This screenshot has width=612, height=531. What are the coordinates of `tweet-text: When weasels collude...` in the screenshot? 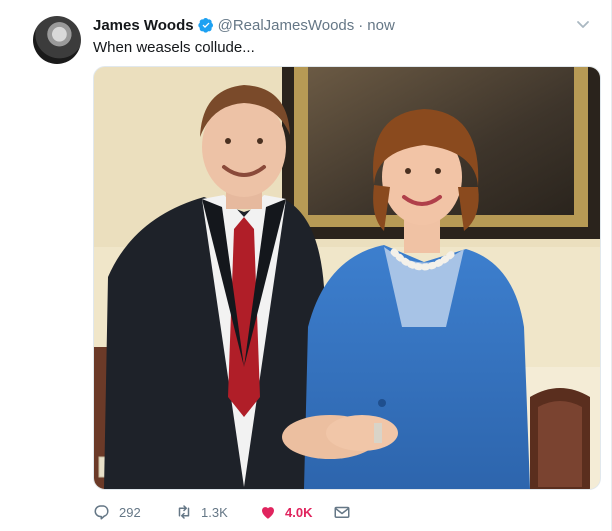 It's located at (174, 47).